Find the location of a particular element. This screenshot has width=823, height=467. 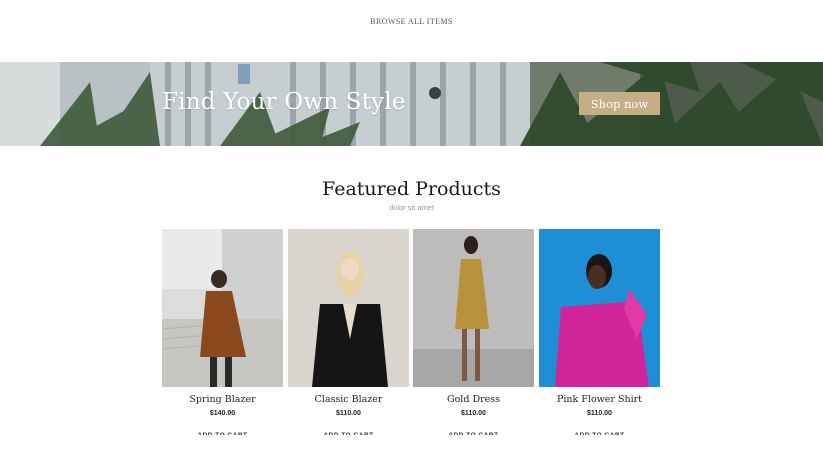

product-card: Pink Flower Shirt $110.00 ADD TO CART is located at coordinates (599, 332).